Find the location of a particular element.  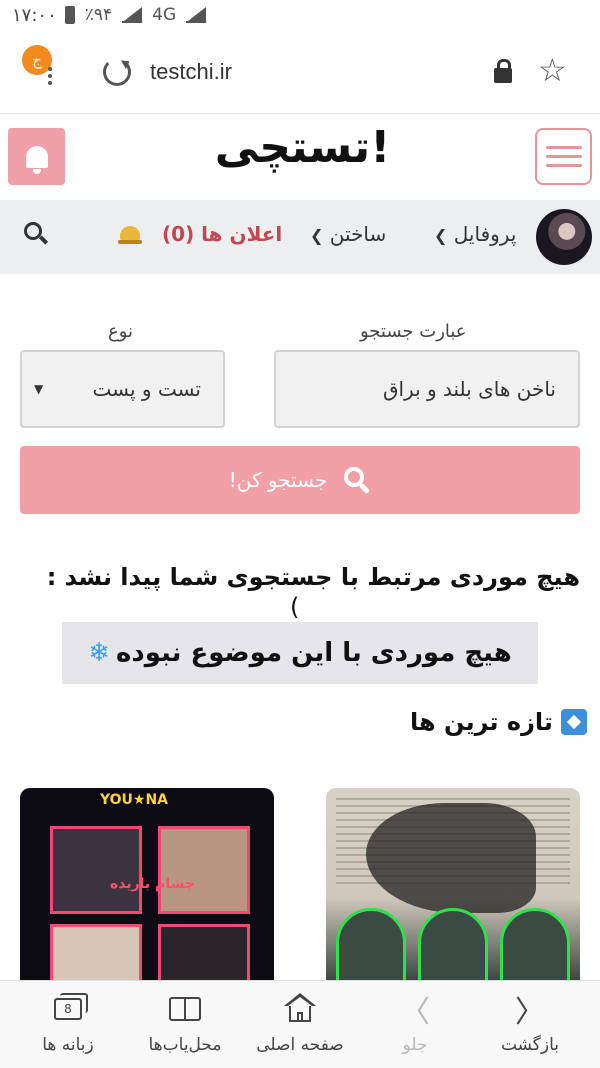

chevron-left-icon: 〈 is located at coordinates (415, 1012).